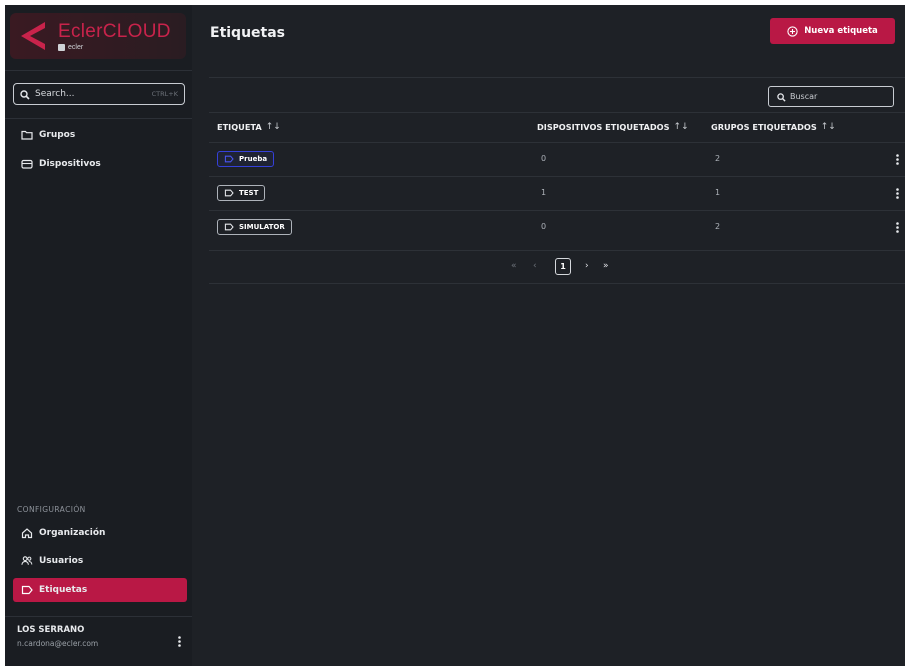 Image resolution: width=905 pixels, height=666 pixels. I want to click on sidebar-search-input: Search... CTRL+K, so click(99, 94).